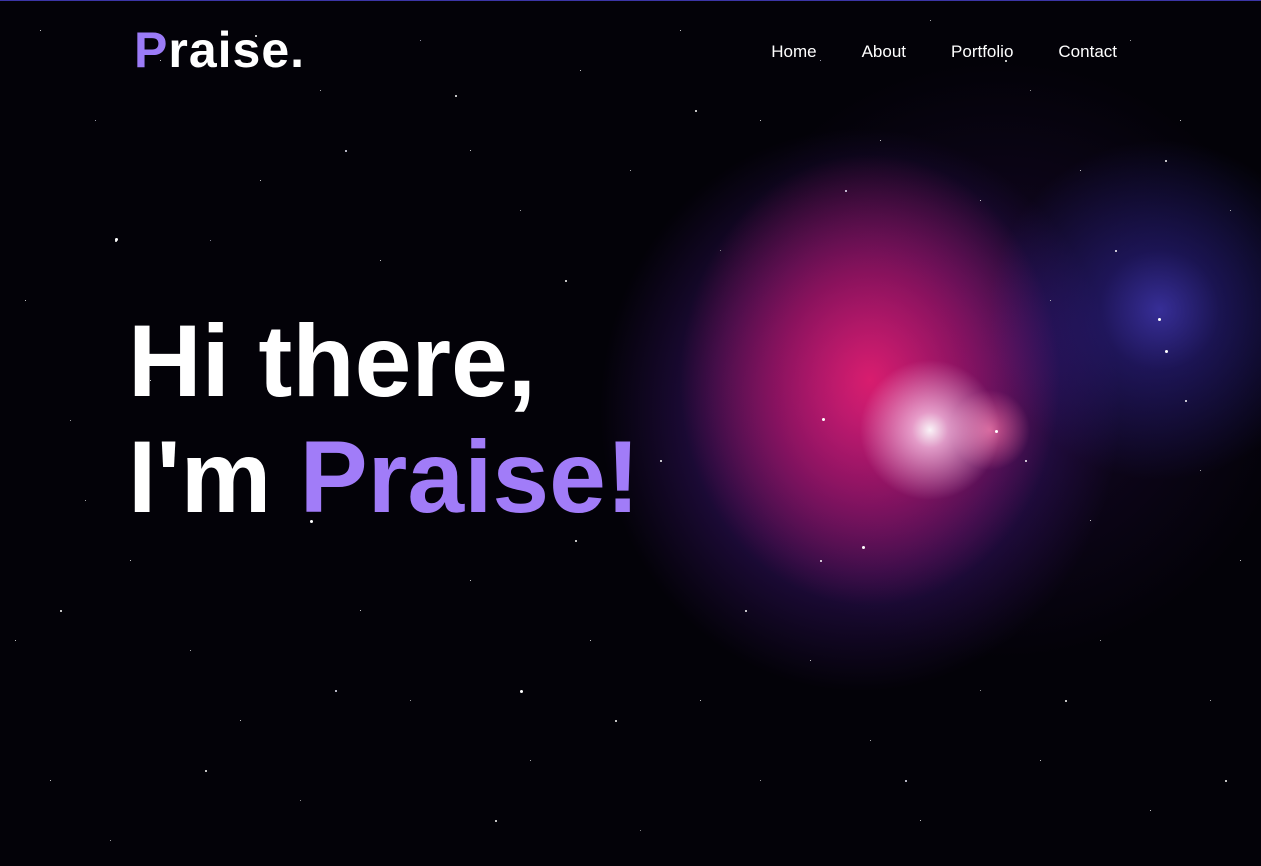  Describe the element at coordinates (469, 477) in the screenshot. I see `hero-name: Praise!` at that location.